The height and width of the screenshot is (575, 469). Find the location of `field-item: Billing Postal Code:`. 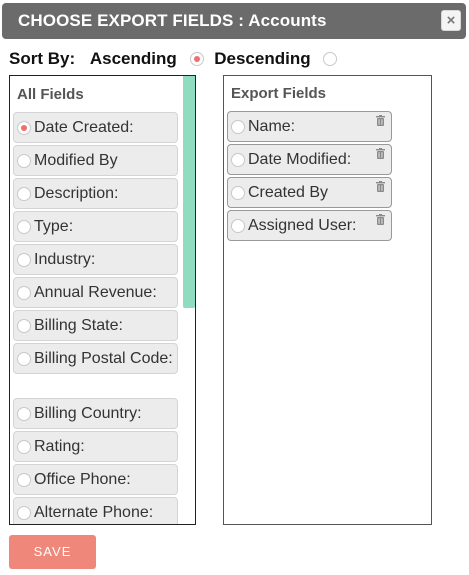

field-item: Billing Postal Code: is located at coordinates (95, 358).